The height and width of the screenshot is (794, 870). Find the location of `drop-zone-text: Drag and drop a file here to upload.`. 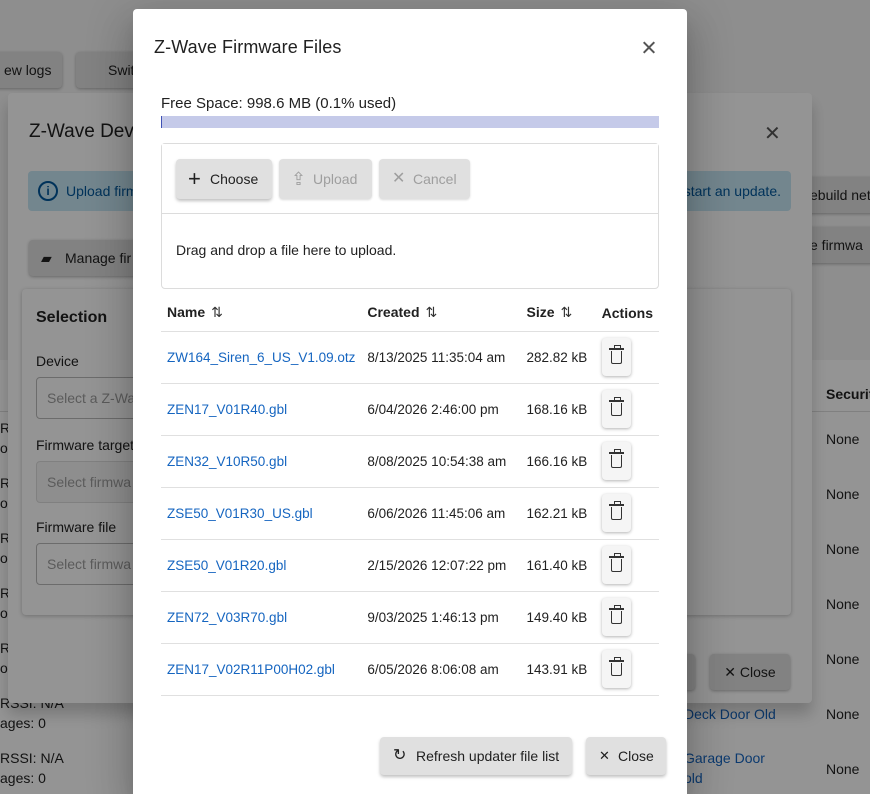

drop-zone-text: Drag and drop a file here to upload. is located at coordinates (286, 250).